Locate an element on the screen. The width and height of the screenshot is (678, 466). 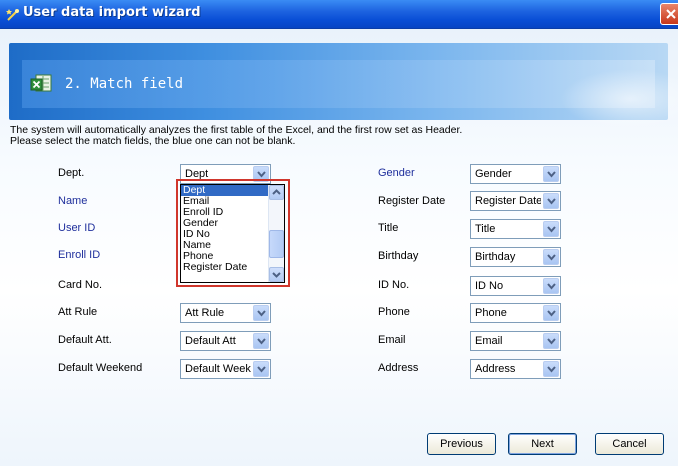
register-date-select-value: Register Date is located at coordinates (508, 201).